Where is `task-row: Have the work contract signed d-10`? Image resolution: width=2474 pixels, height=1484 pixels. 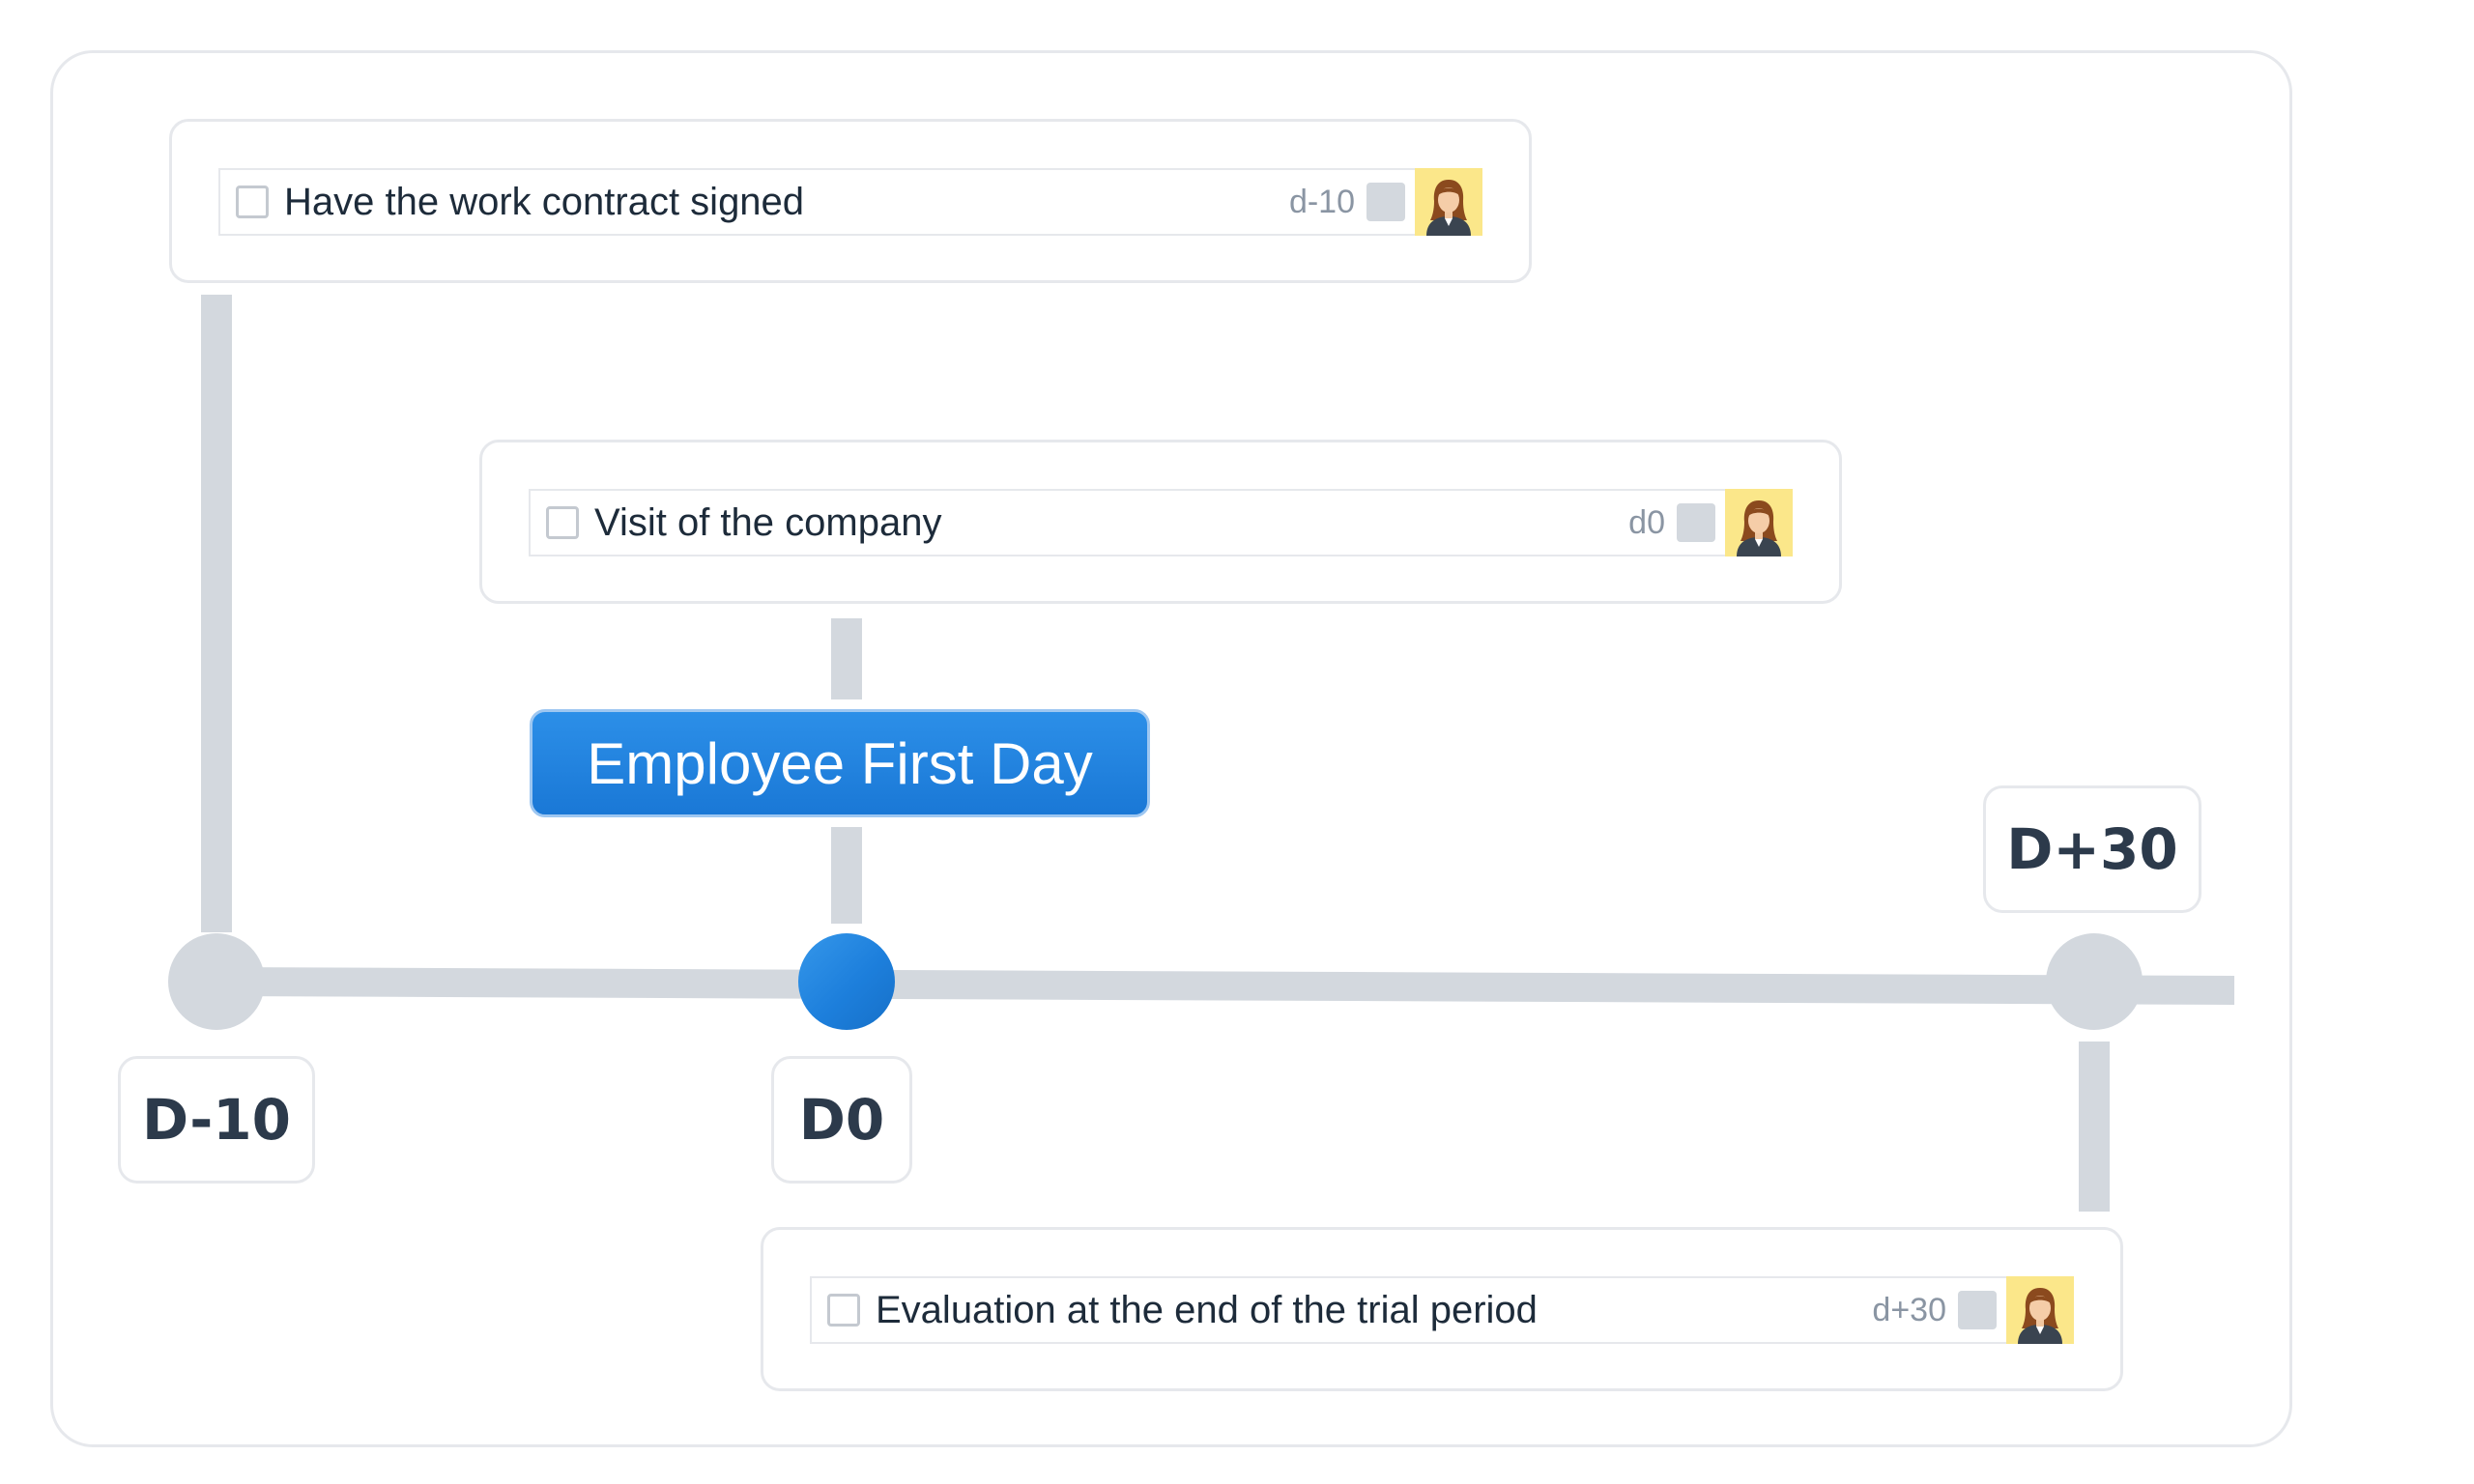 task-row: Have the work contract signed d-10 is located at coordinates (850, 202).